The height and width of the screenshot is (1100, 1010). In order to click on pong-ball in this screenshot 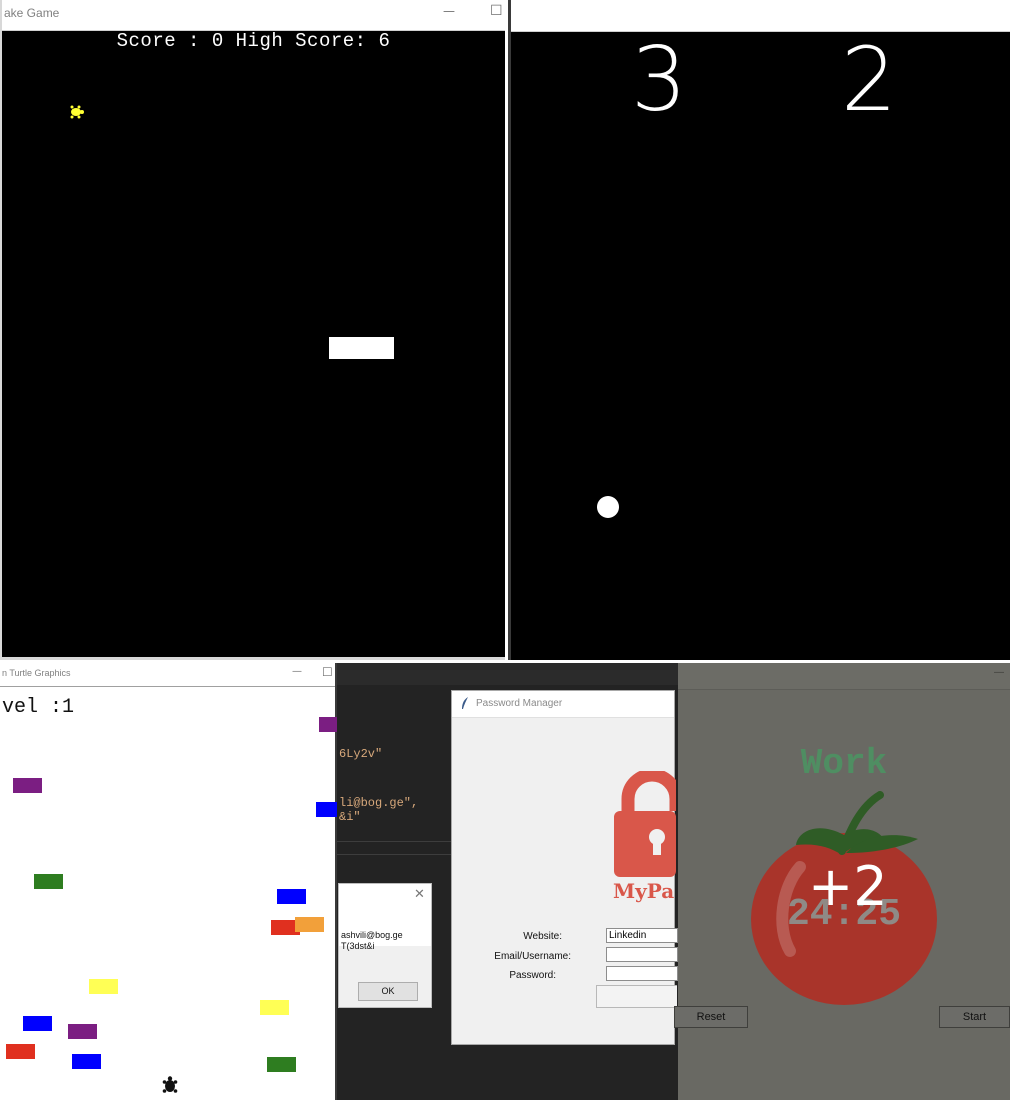, I will do `click(608, 507)`.